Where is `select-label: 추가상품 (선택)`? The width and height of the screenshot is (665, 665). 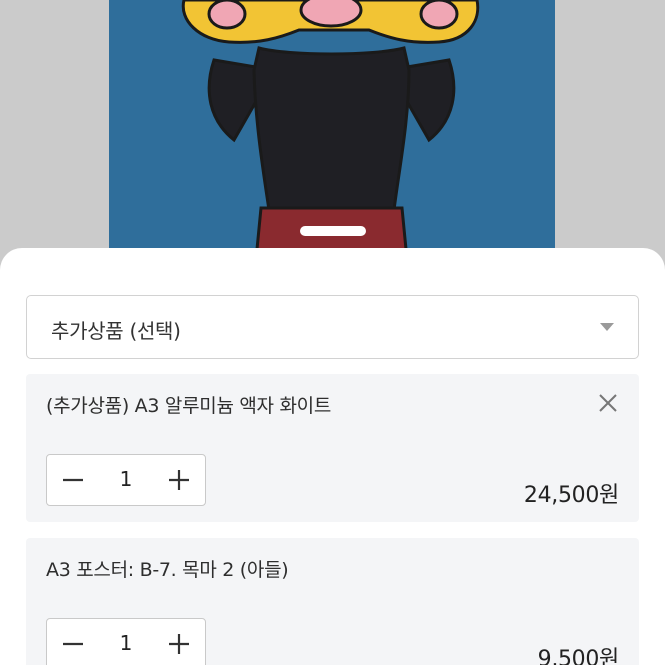
select-label: 추가상품 (선택) is located at coordinates (116, 331).